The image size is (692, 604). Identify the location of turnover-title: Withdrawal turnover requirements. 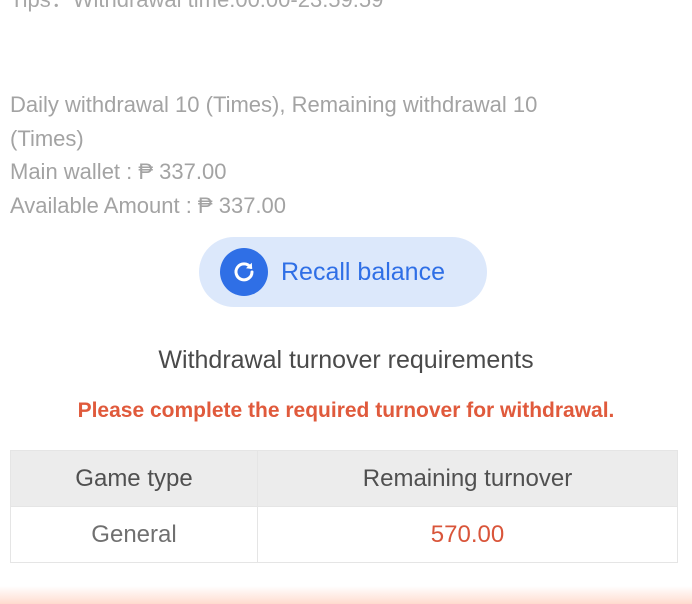
(346, 360).